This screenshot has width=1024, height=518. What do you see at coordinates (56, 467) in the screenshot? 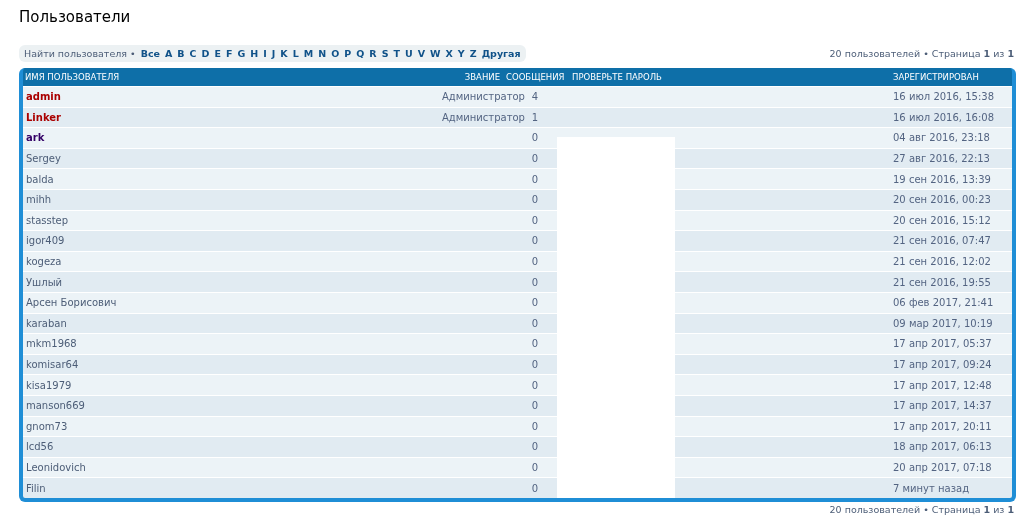
I see `username-link: Leonidovich` at bounding box center [56, 467].